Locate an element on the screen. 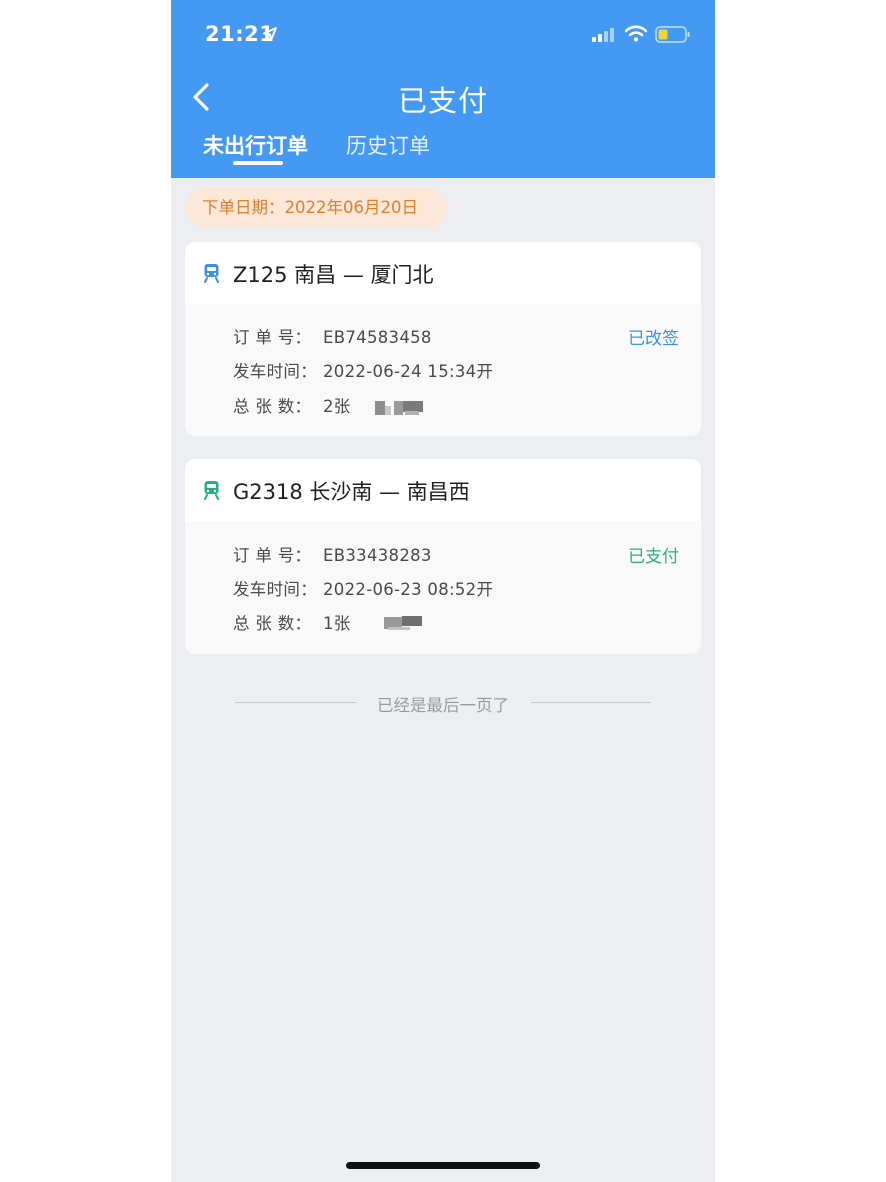 The image size is (886, 1182). ticket-count-row: 总 张 数： 2张 is located at coordinates (292, 405).